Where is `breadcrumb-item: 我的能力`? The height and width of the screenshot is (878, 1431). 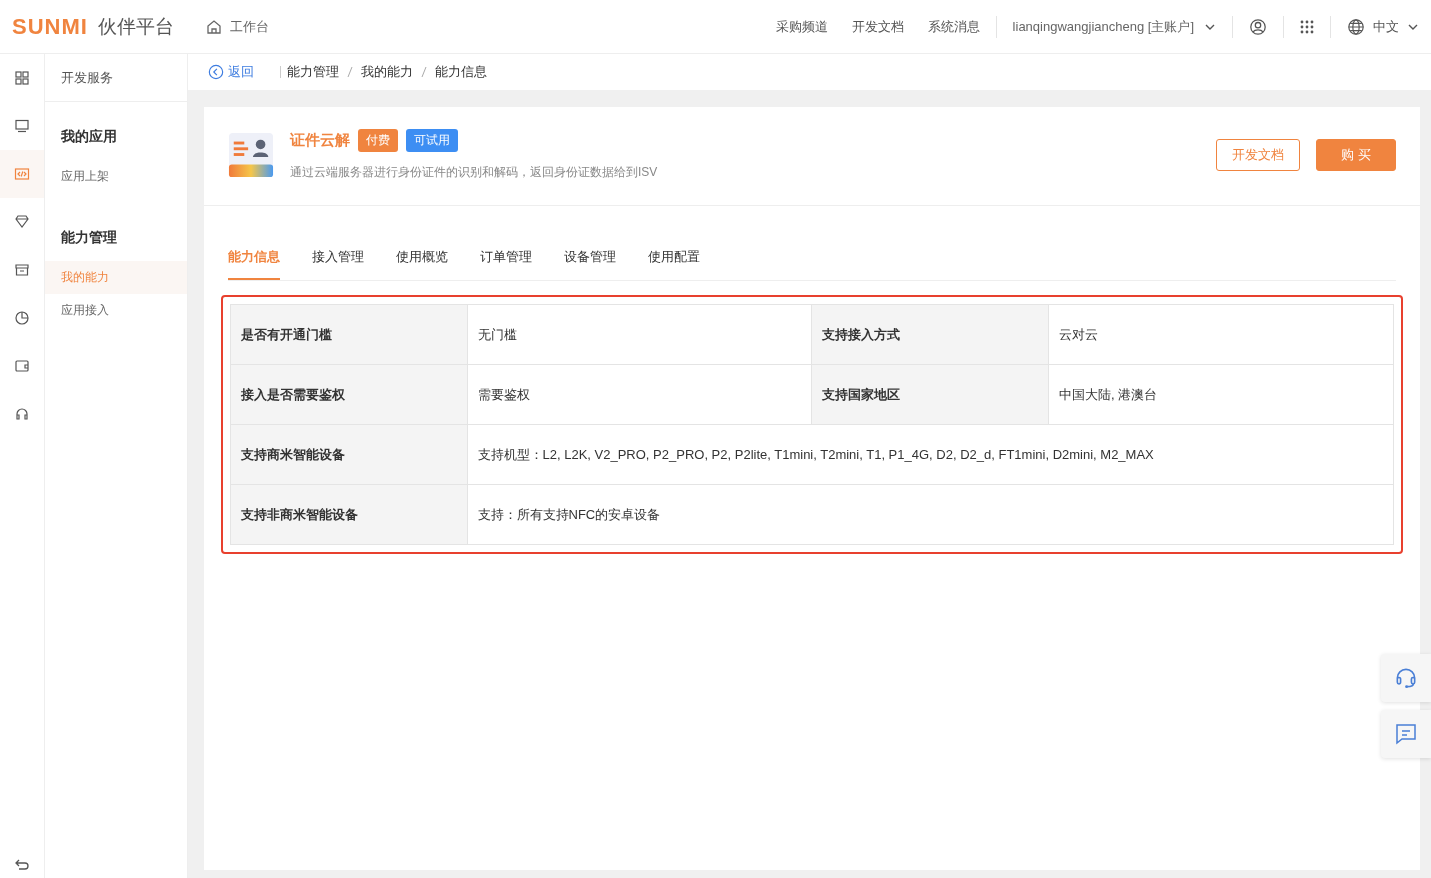
breadcrumb-item: 我的能力 is located at coordinates (387, 72).